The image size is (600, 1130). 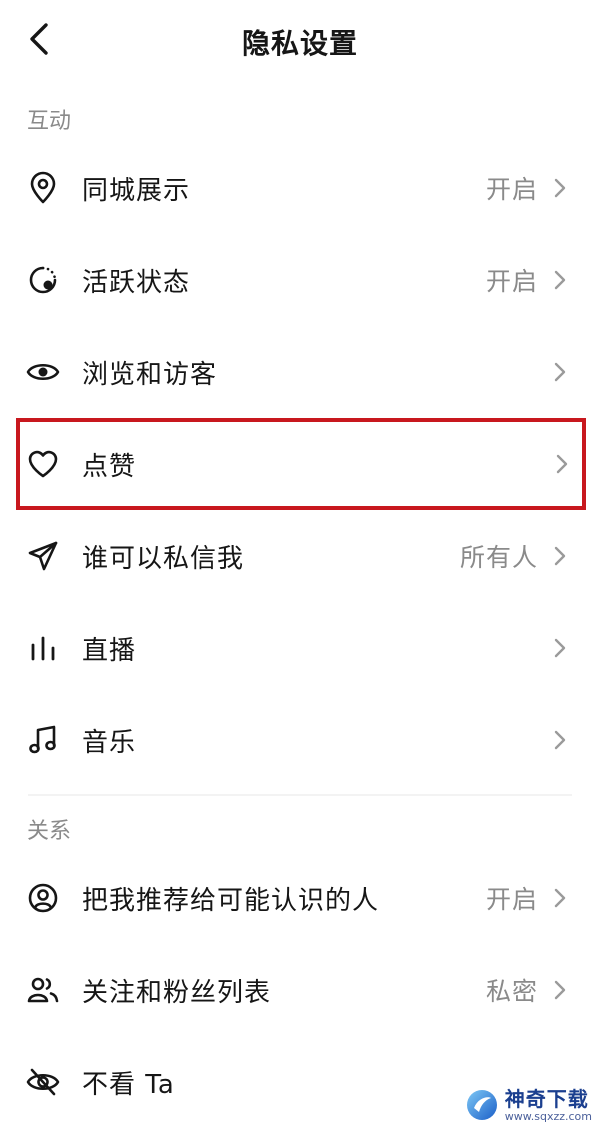 What do you see at coordinates (43, 1082) in the screenshot?
I see `eye-off-icon` at bounding box center [43, 1082].